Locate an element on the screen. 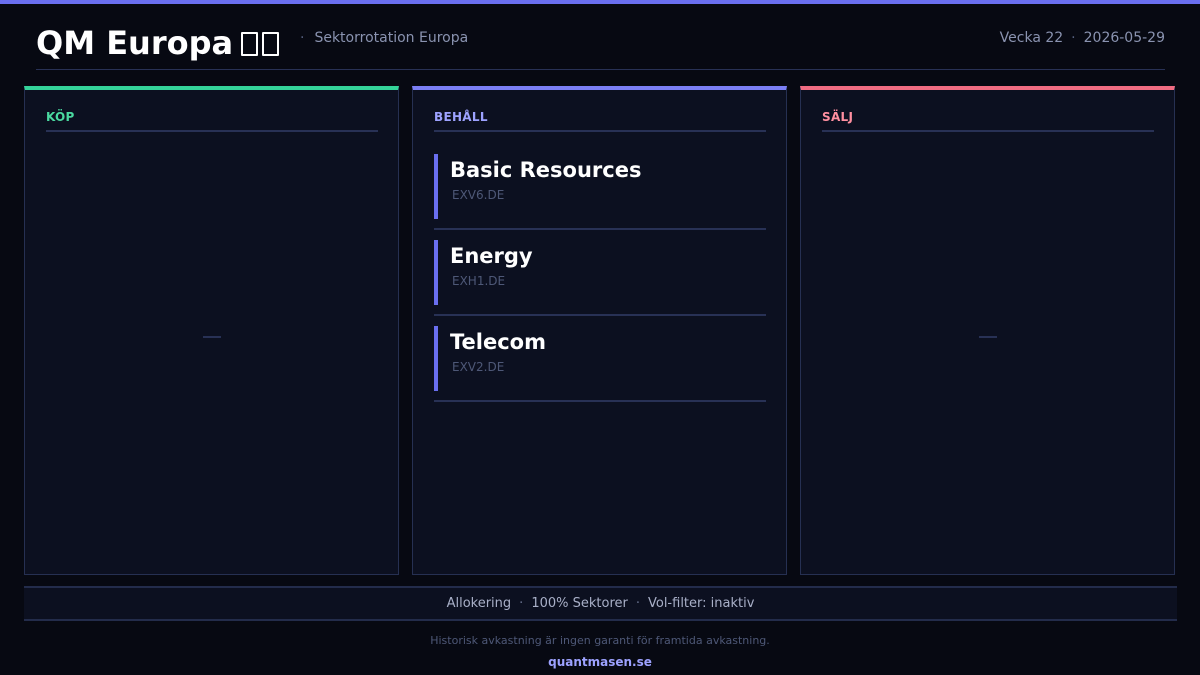 This screenshot has width=1200, height=675. hold-item-telecom: Telecom EXV2.DE is located at coordinates (600, 364).